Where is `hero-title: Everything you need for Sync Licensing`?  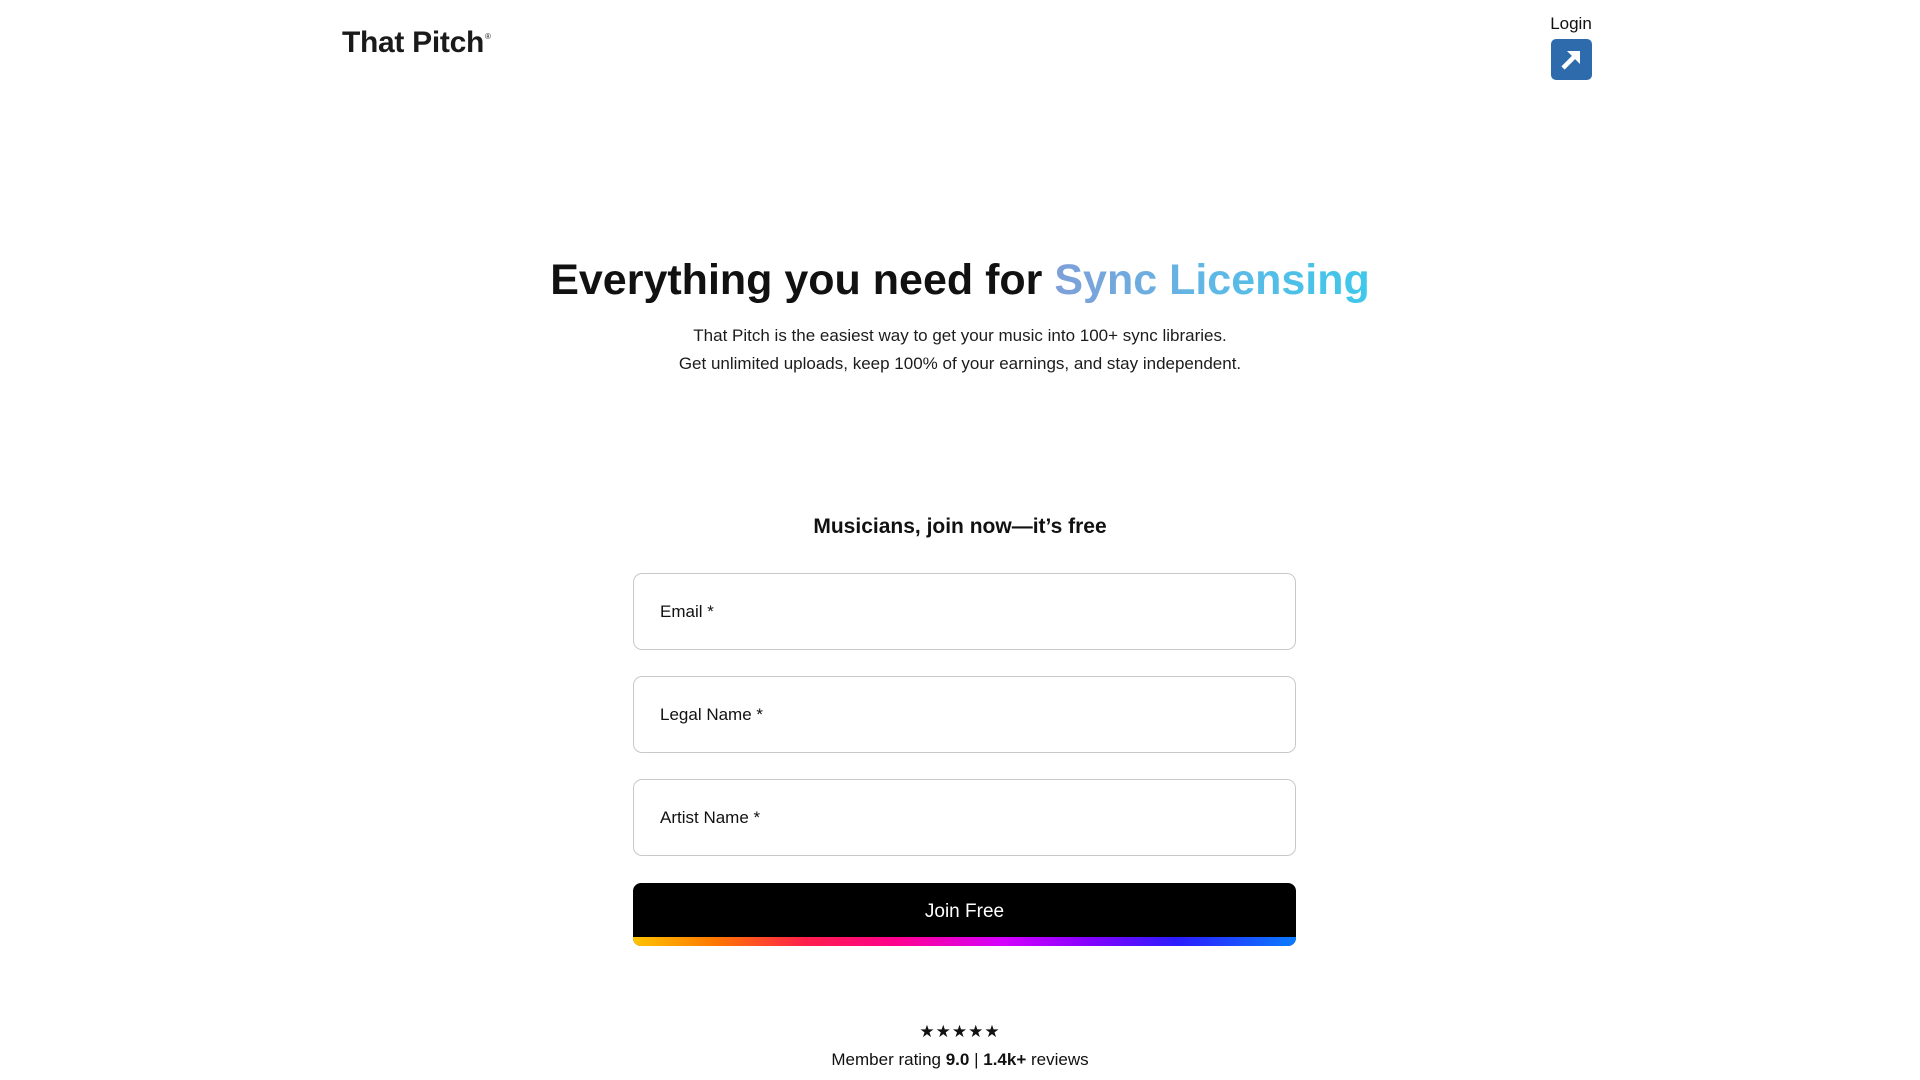 hero-title: Everything you need for Sync Licensing is located at coordinates (960, 280).